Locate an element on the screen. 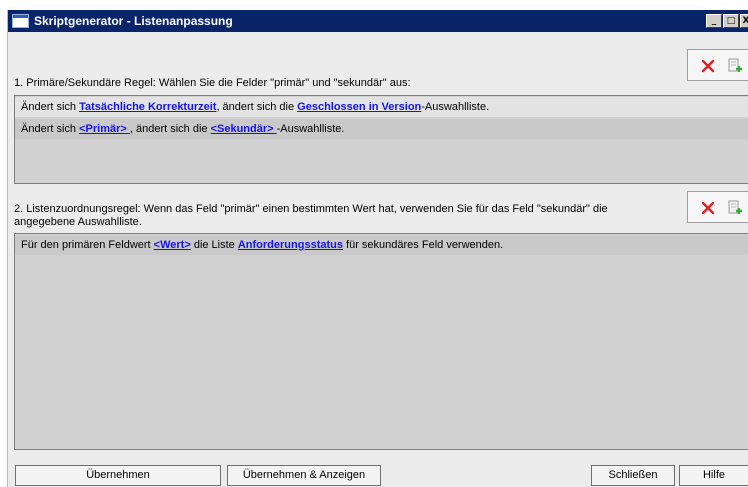 Image resolution: width=748 pixels, height=487 pixels. help-button: Hilfe is located at coordinates (713, 475).